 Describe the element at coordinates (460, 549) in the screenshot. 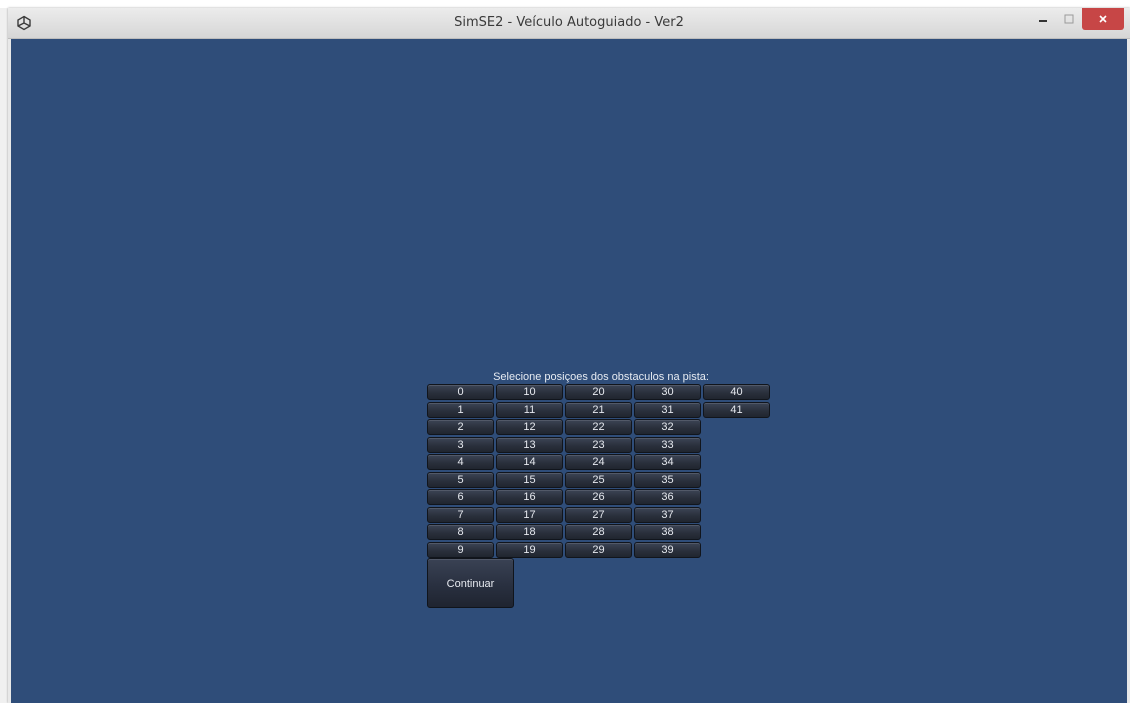

I see `position-button: 9` at that location.